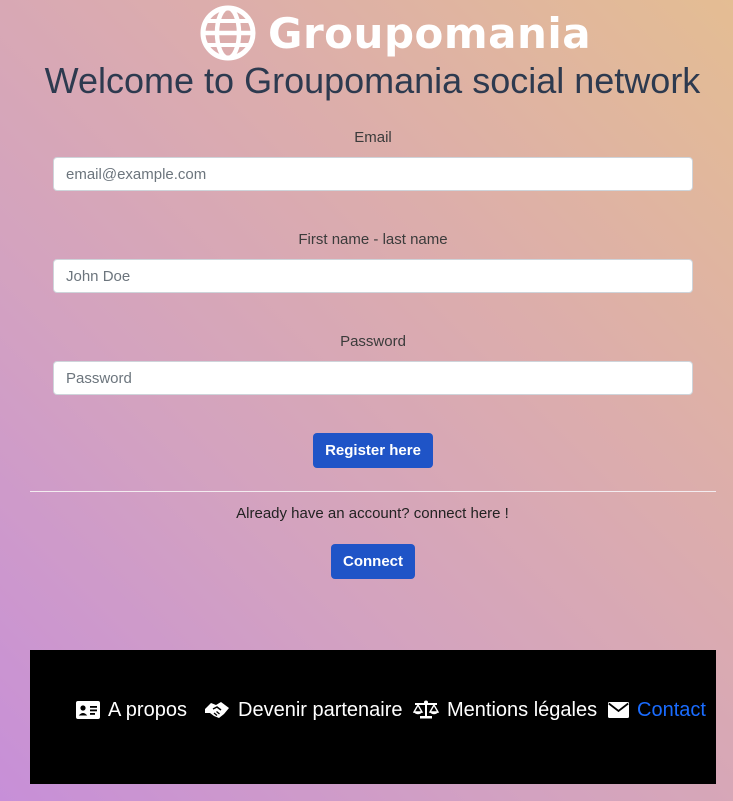  What do you see at coordinates (228, 33) in the screenshot?
I see `globe-icon` at bounding box center [228, 33].